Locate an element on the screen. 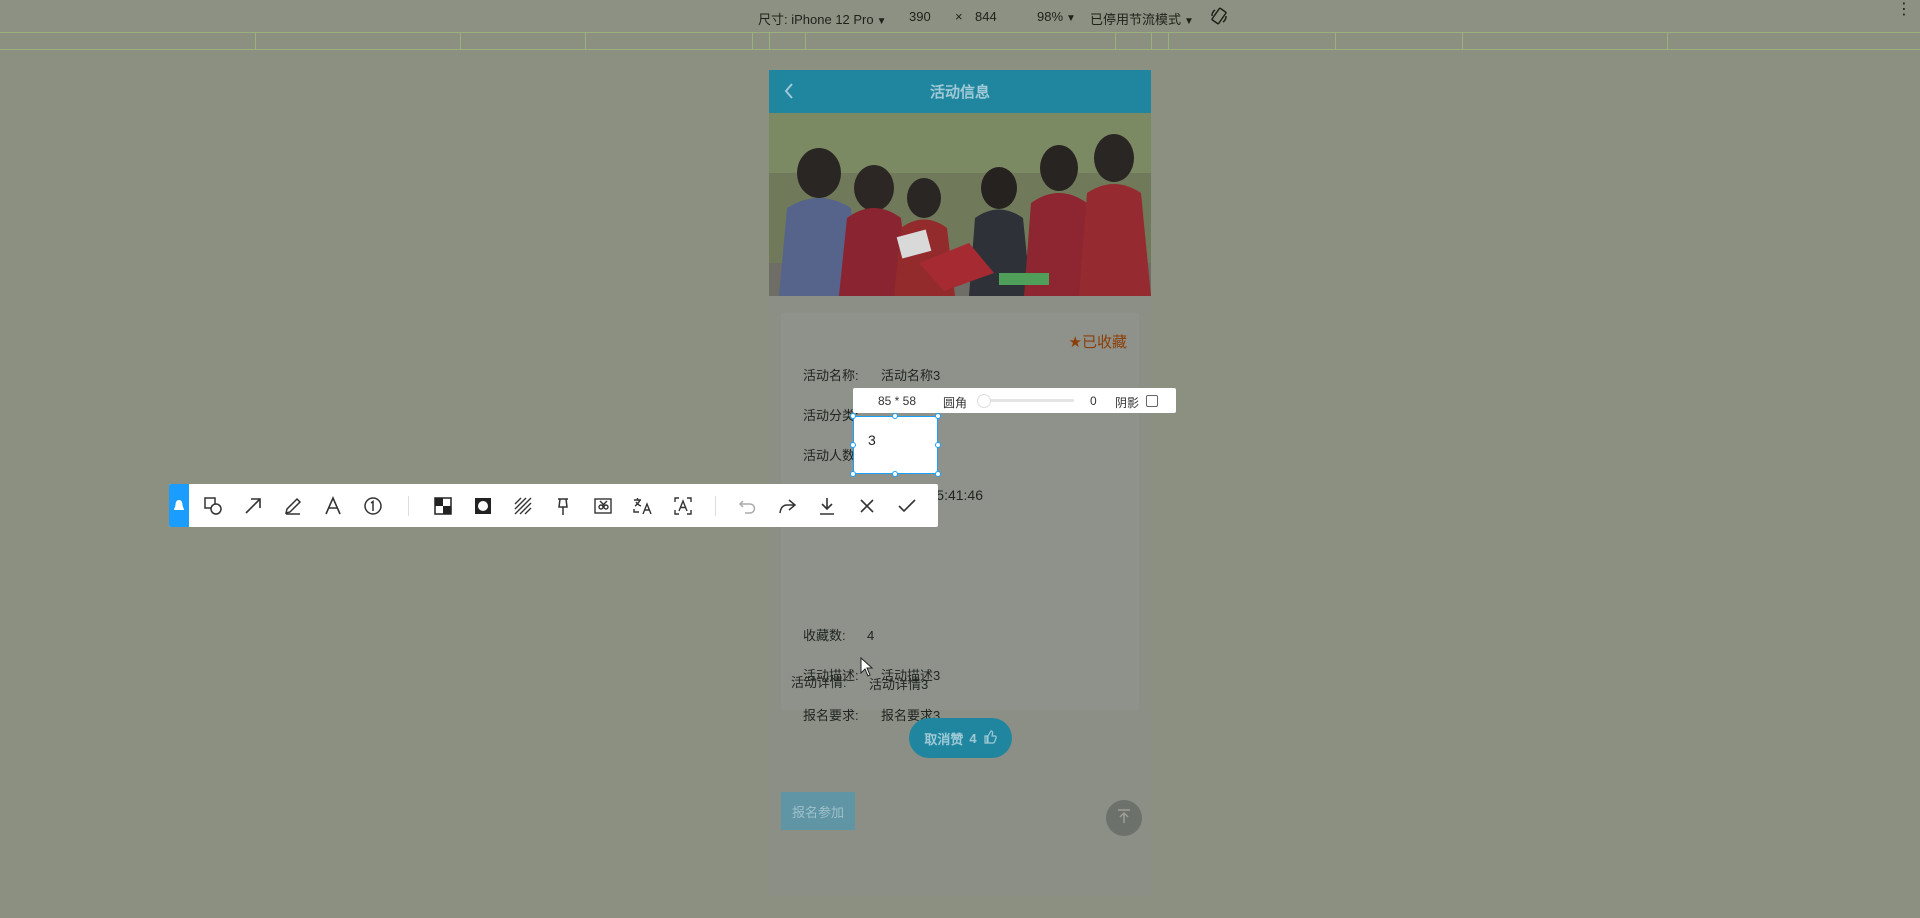  ocr-icon is located at coordinates (683, 506).